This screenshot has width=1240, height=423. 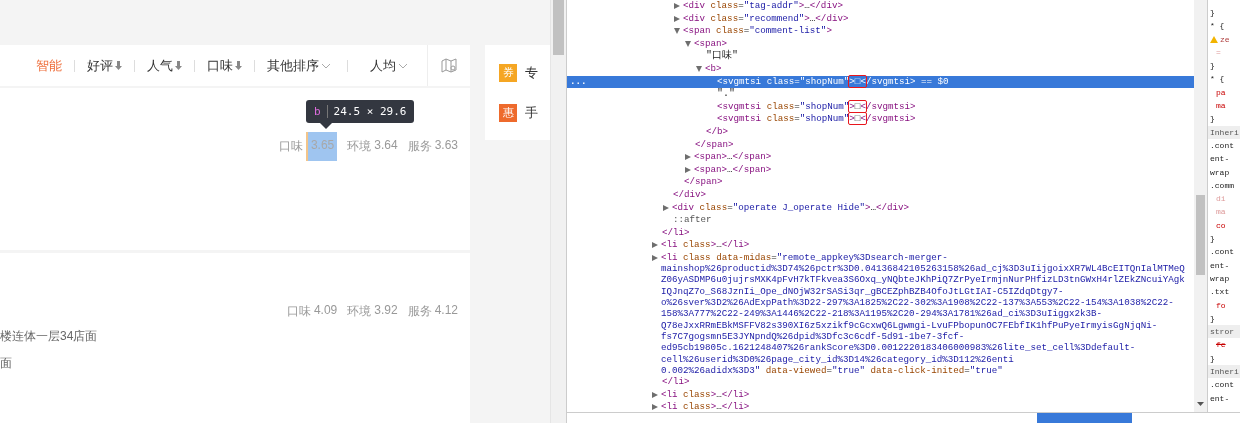 I want to click on score-value: 3.63, so click(x=446, y=145).